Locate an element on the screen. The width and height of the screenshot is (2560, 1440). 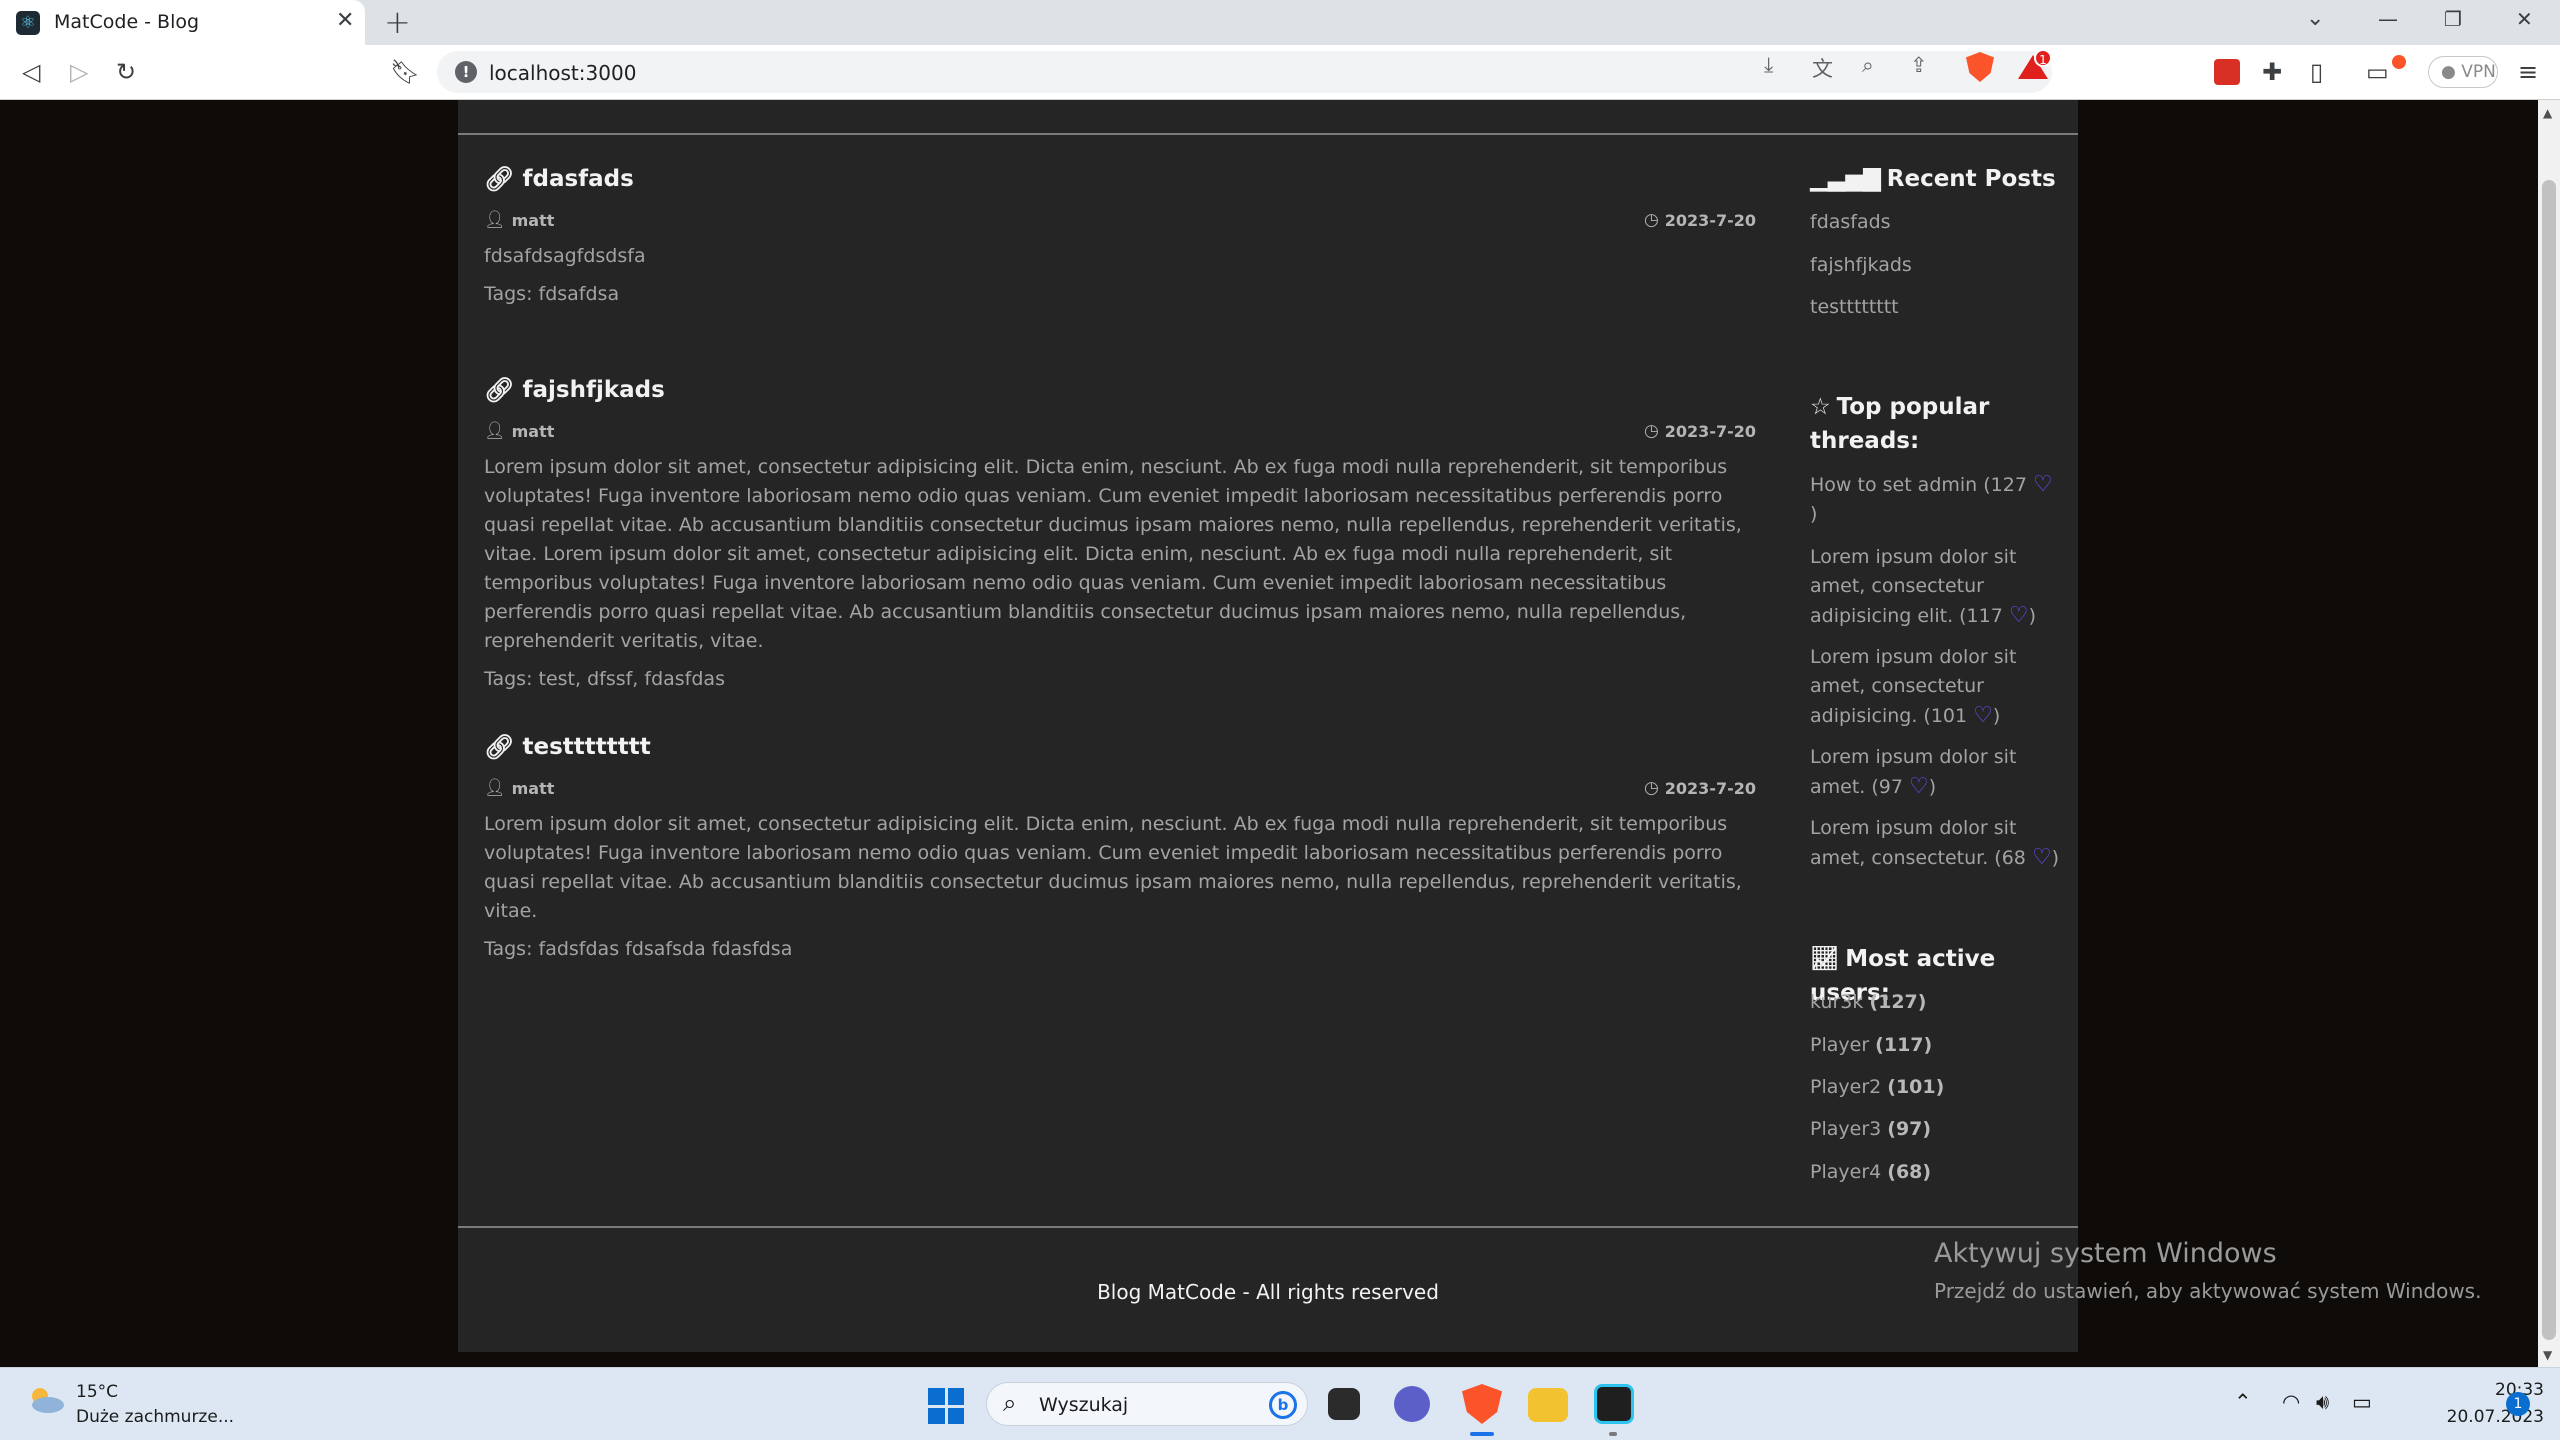
active-user: kur3k (127) is located at coordinates (1868, 1002).